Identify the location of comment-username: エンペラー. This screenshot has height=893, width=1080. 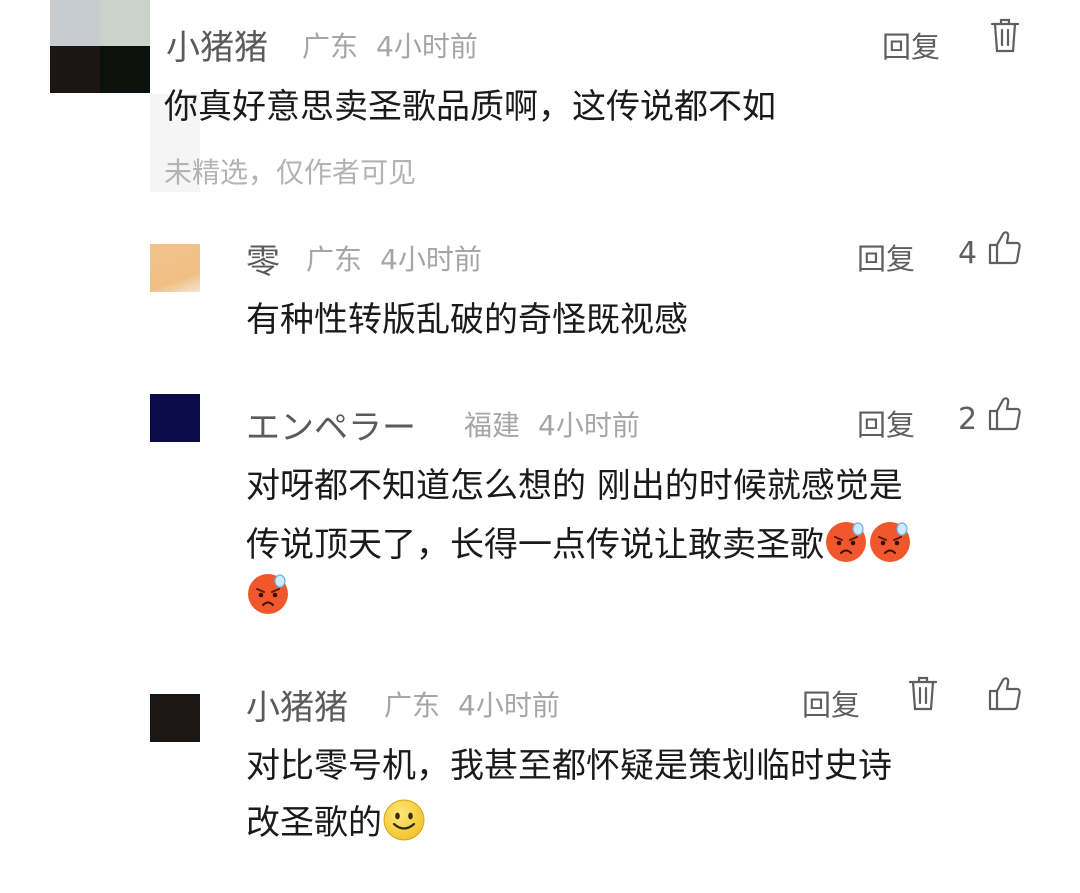
(331, 424).